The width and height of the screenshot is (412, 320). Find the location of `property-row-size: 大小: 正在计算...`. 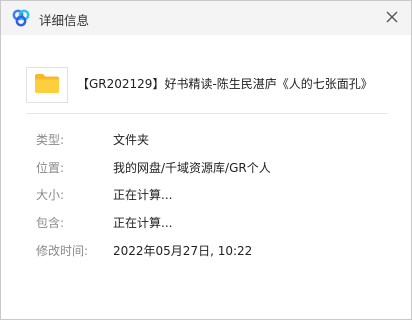

property-row-size: 大小: 正在计算... is located at coordinates (206, 195).